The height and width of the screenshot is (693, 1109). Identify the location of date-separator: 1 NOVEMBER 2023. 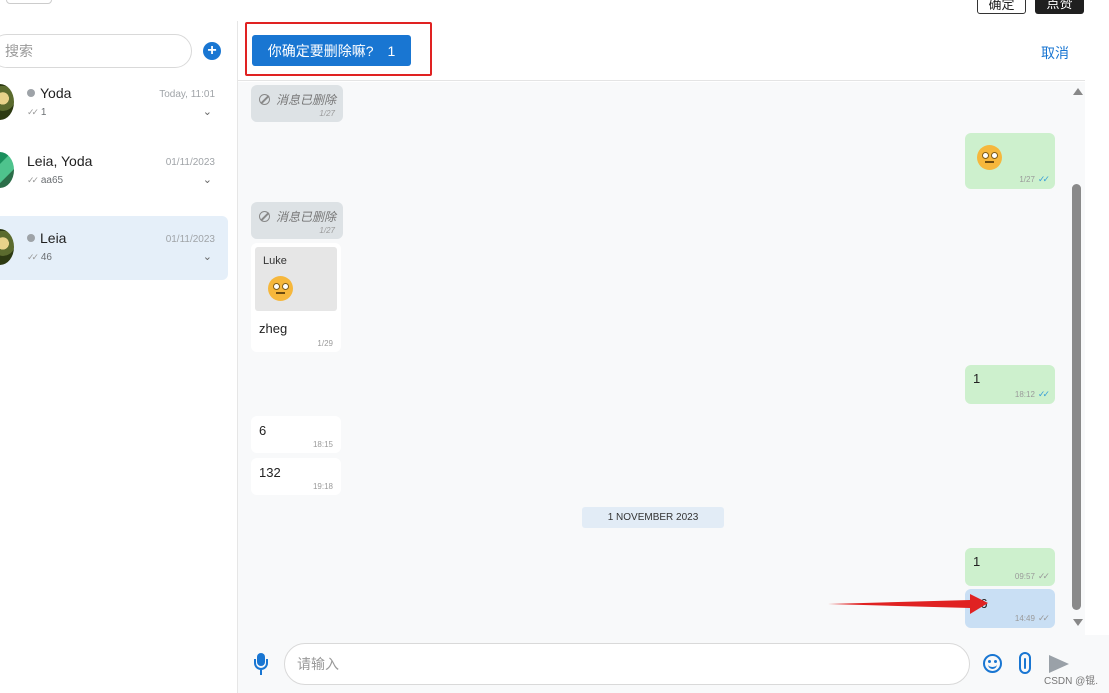
(653, 517).